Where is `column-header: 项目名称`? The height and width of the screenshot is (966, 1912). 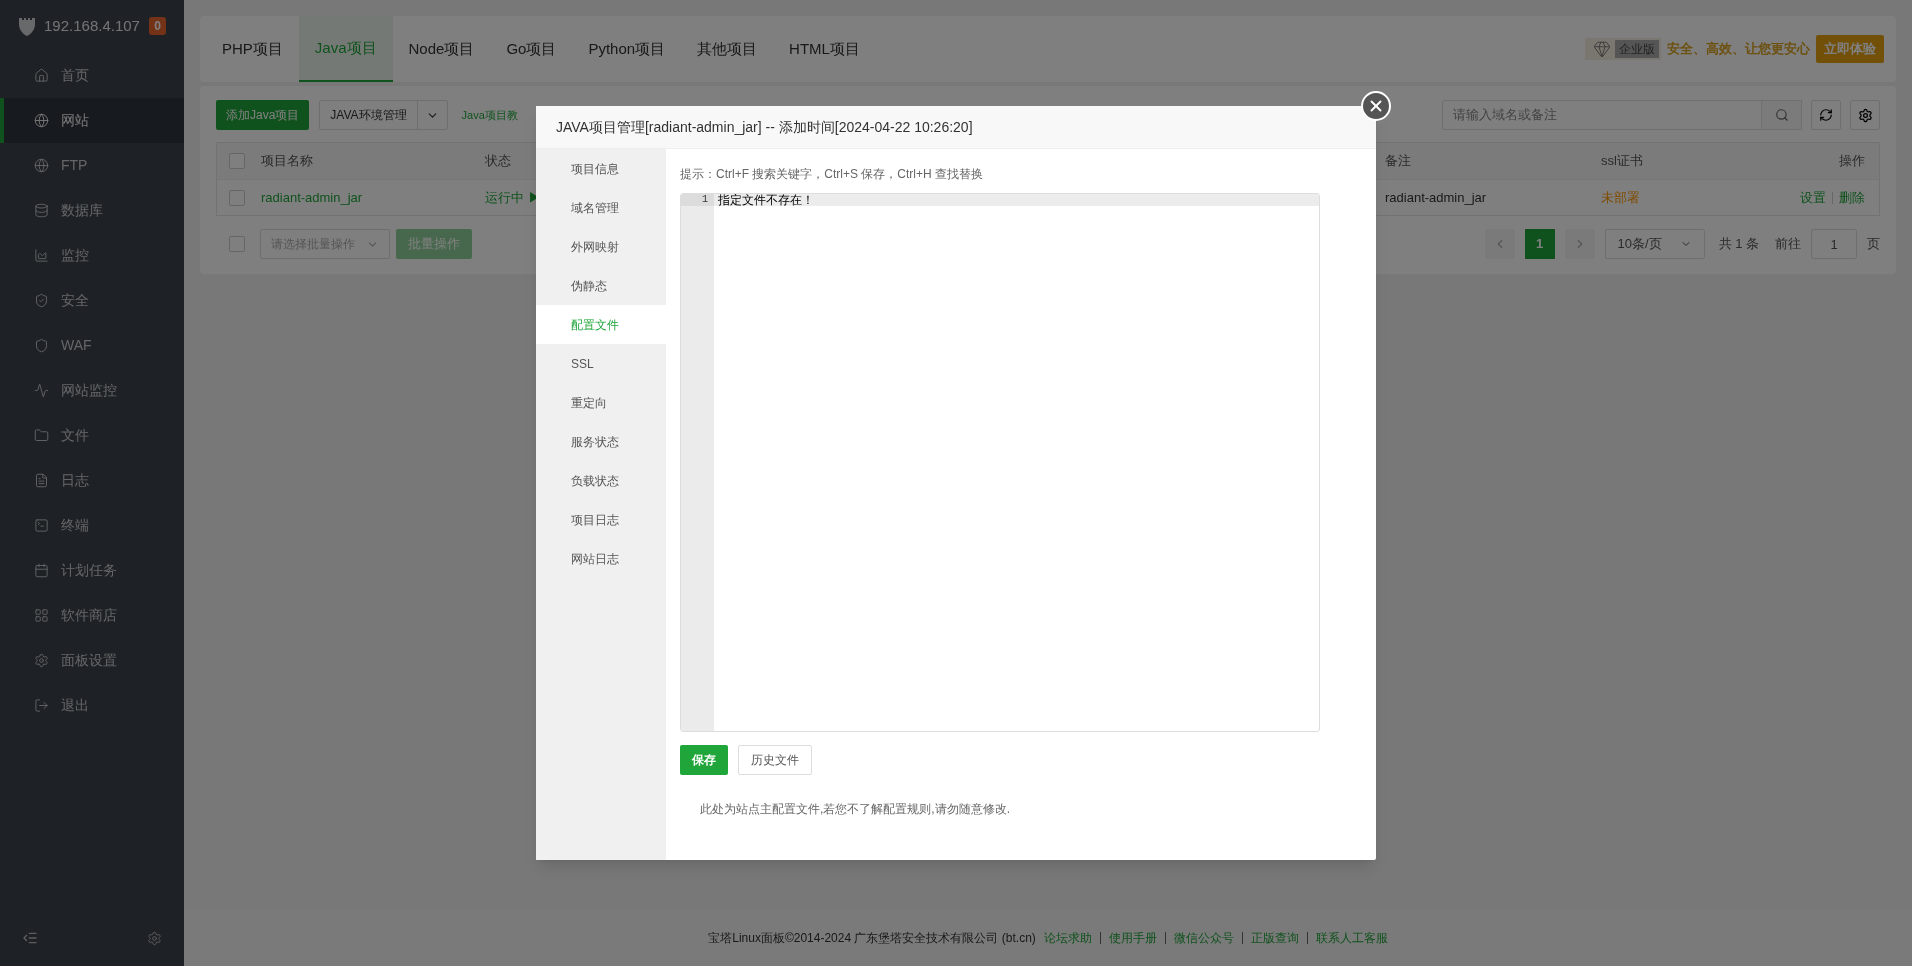 column-header: 项目名称 is located at coordinates (287, 161).